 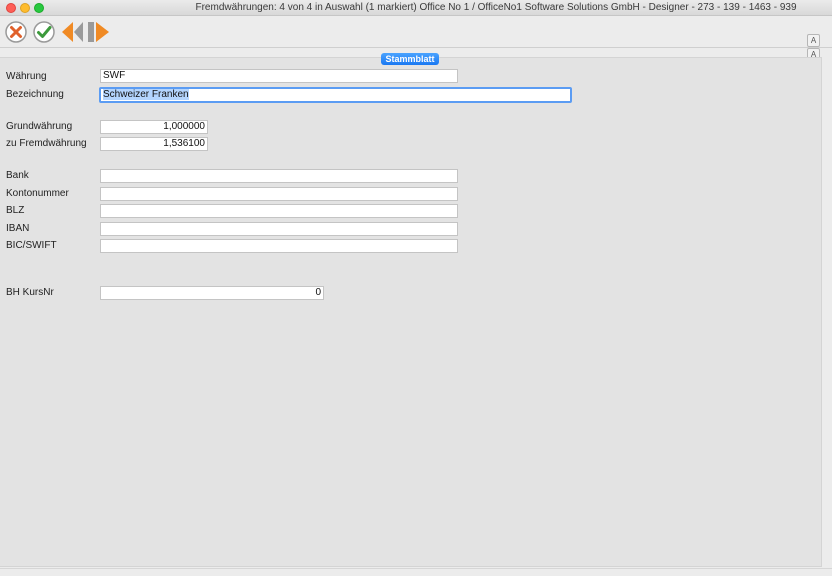 I want to click on waehrung-label: Währung, so click(x=26, y=76).